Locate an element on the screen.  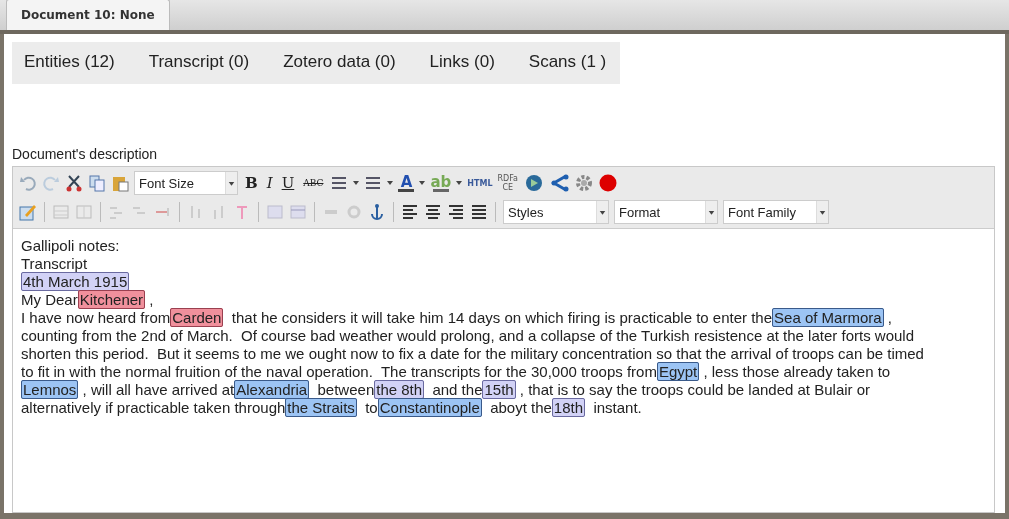
entity-tag: Carden is located at coordinates (197, 317).